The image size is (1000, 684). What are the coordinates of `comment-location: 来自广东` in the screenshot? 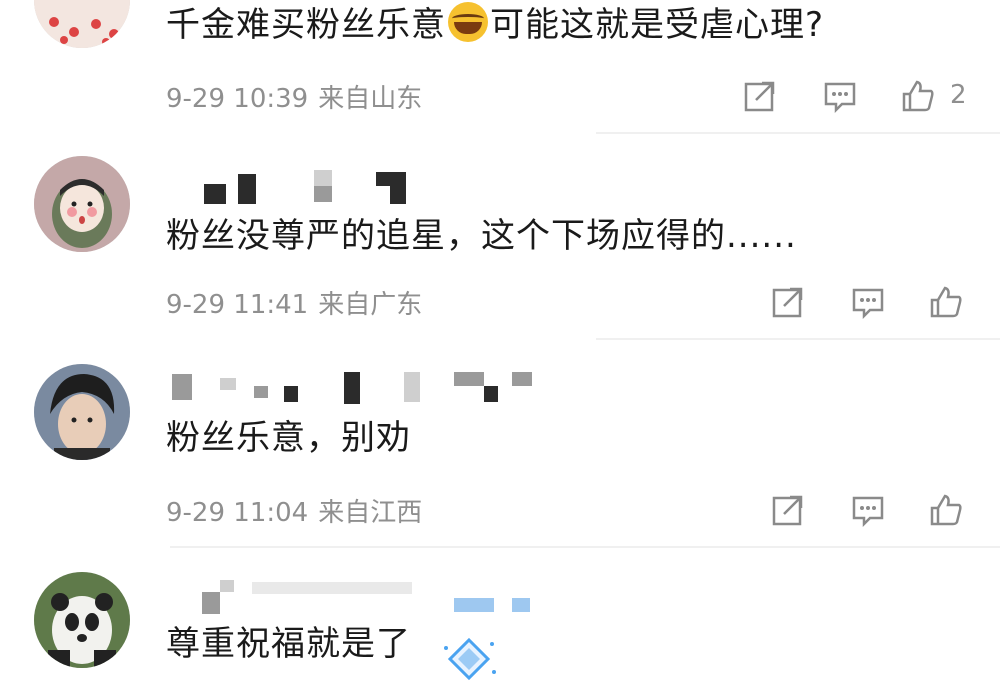 It's located at (370, 305).